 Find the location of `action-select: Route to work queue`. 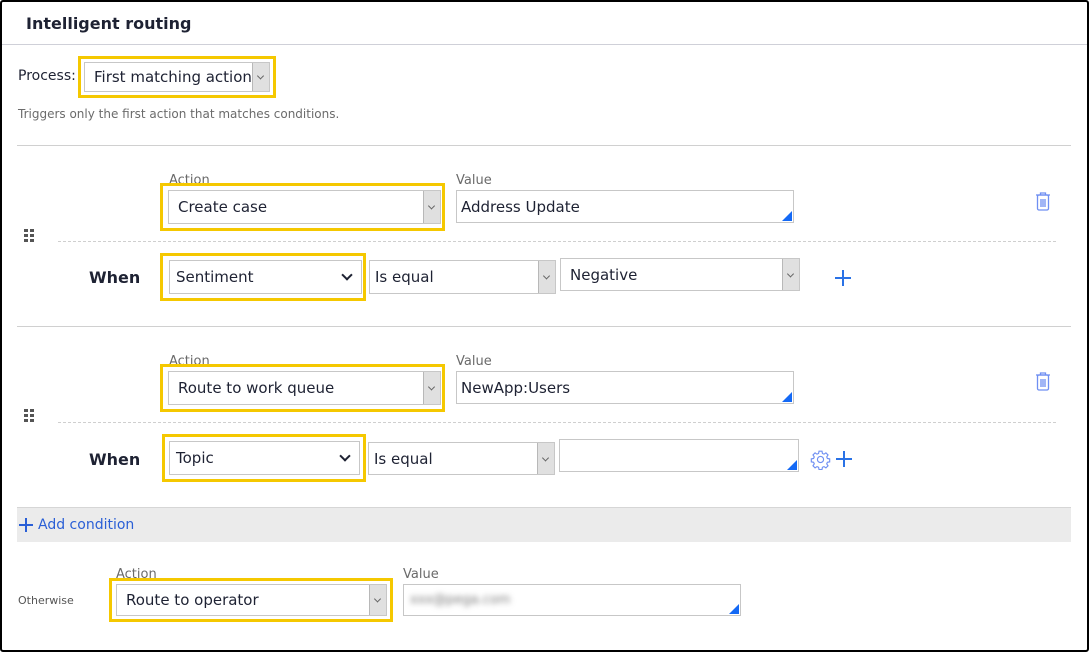

action-select: Route to work queue is located at coordinates (304, 388).